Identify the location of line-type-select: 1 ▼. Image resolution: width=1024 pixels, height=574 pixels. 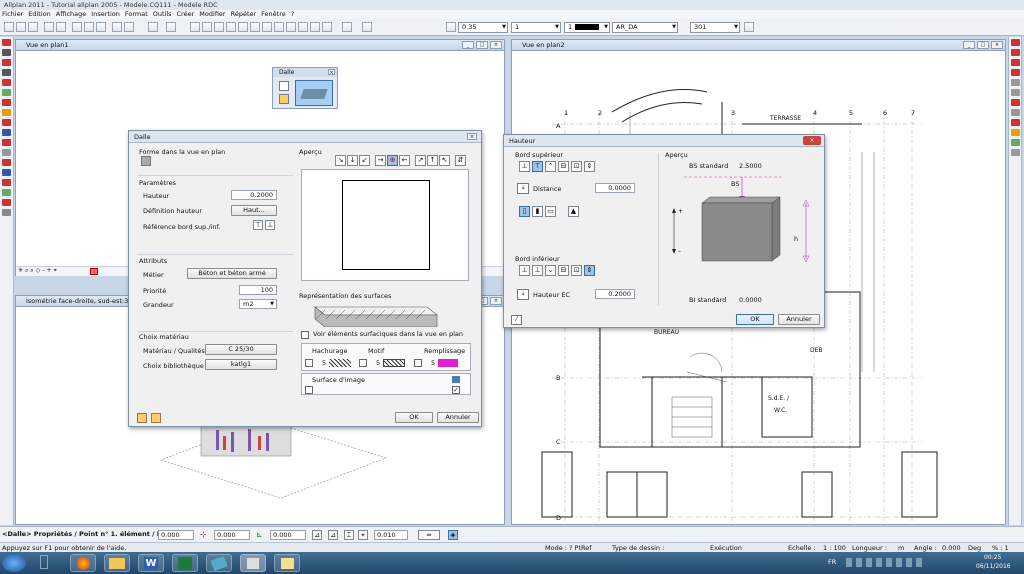
(536, 27).